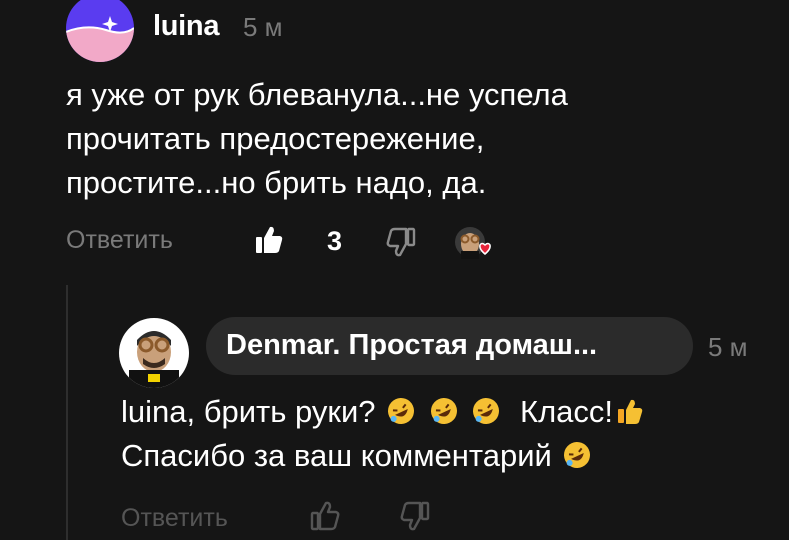 Image resolution: width=789 pixels, height=540 pixels. Describe the element at coordinates (474, 242) in the screenshot. I see `author-heart-icon` at that location.